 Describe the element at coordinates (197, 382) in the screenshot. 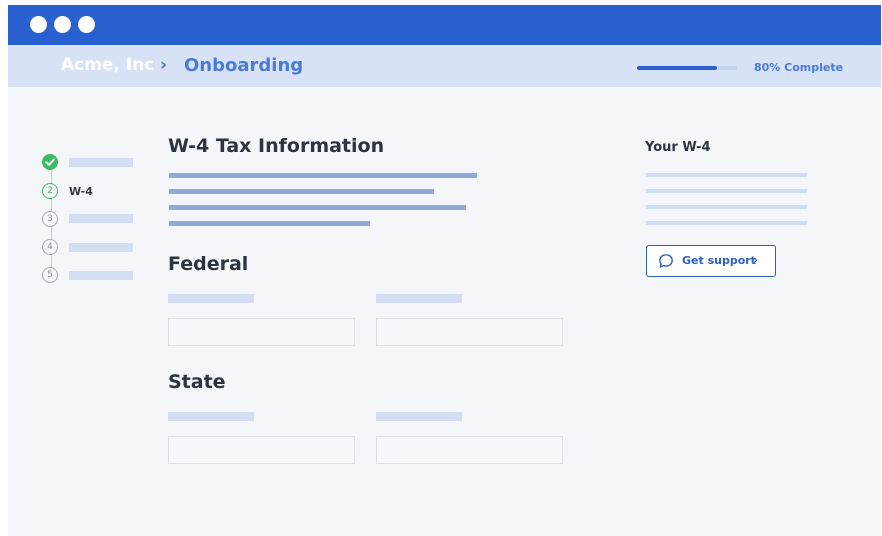

I see `state-heading: State` at that location.